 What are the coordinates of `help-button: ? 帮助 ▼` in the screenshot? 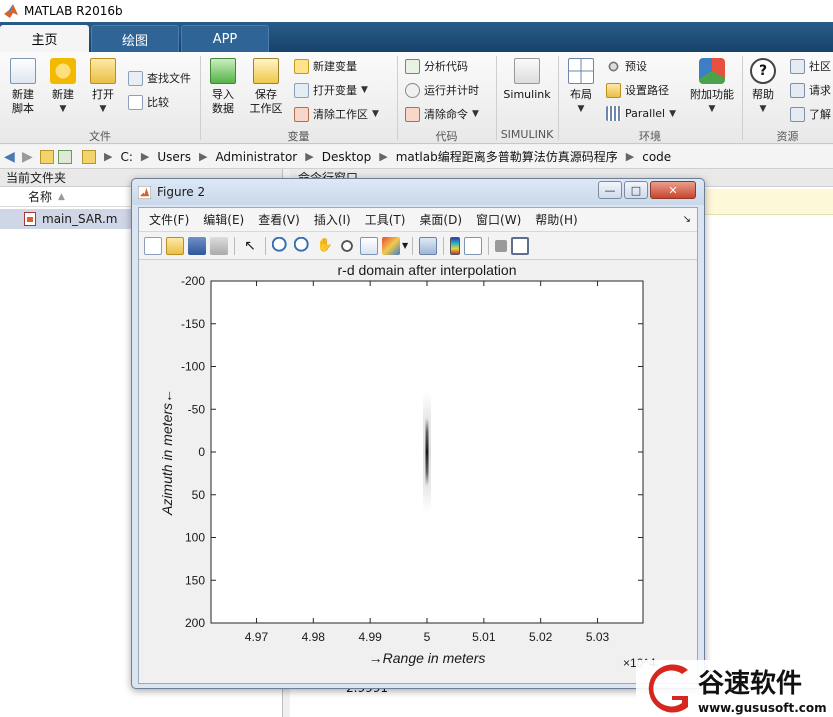 It's located at (763, 87).